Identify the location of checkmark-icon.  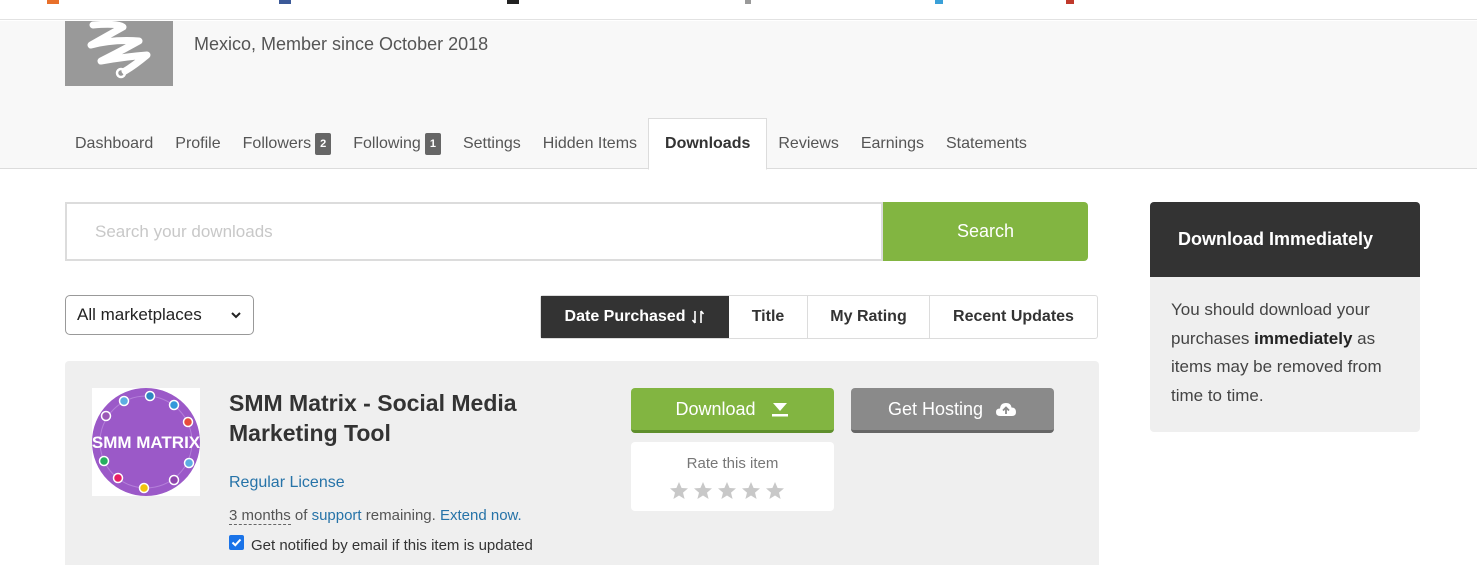
(236, 542).